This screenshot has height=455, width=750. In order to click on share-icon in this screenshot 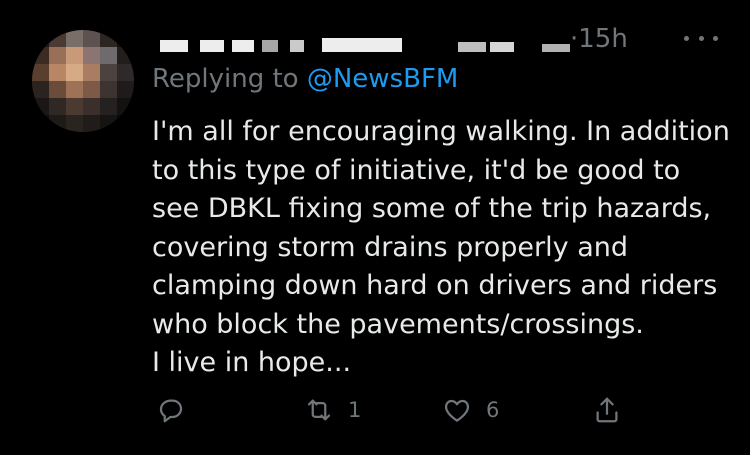, I will do `click(607, 410)`.